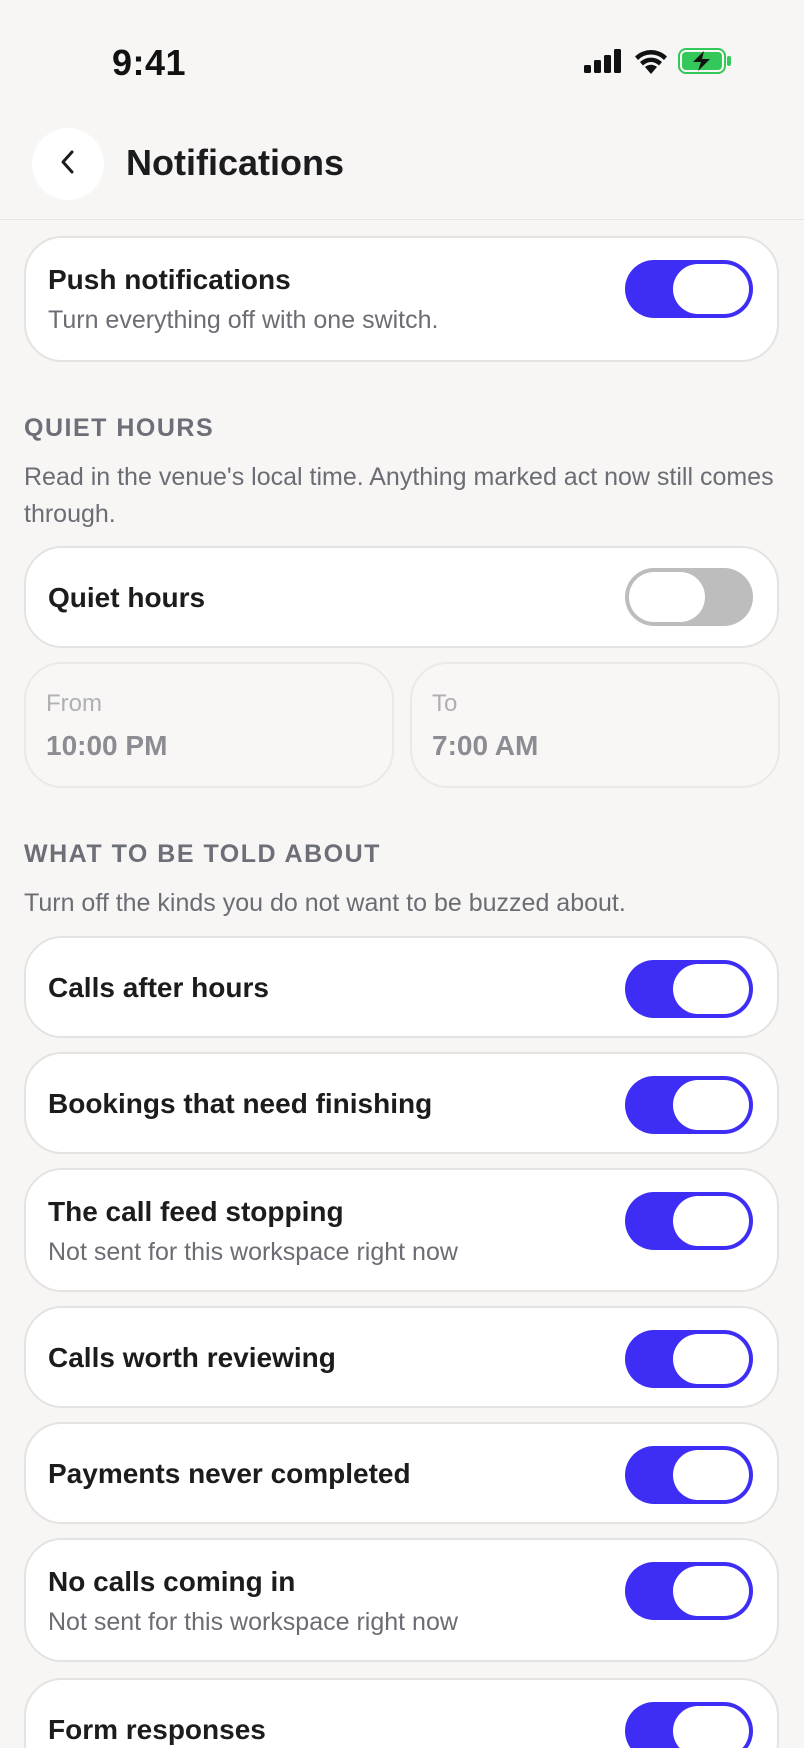 The width and height of the screenshot is (804, 1748). I want to click on push-notifications-title: Push notifications, so click(169, 279).